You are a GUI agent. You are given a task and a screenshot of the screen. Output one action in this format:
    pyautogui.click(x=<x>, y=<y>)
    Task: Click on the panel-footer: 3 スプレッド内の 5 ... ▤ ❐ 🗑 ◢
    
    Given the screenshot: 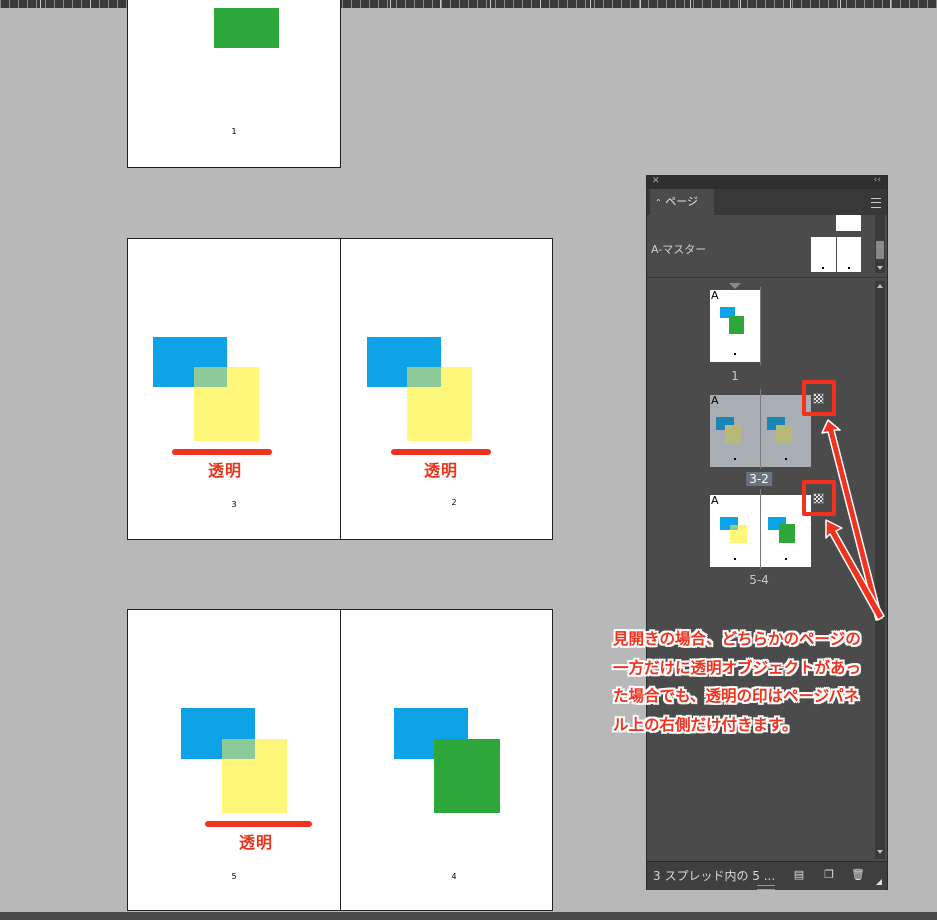 What is the action you would take?
    pyautogui.click(x=767, y=875)
    